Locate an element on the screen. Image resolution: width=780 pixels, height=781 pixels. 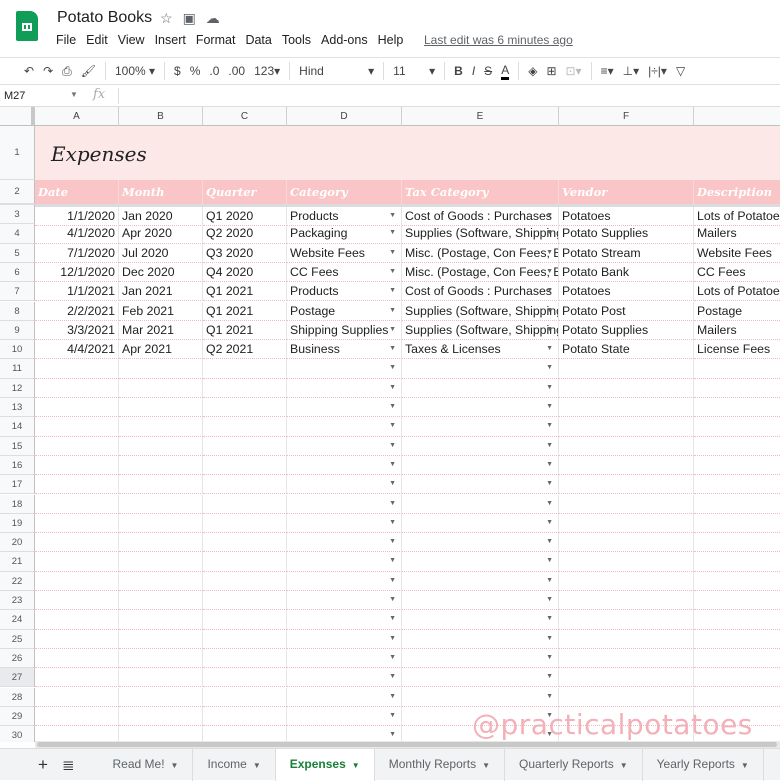
cell: Business ▼ is located at coordinates (344, 350).